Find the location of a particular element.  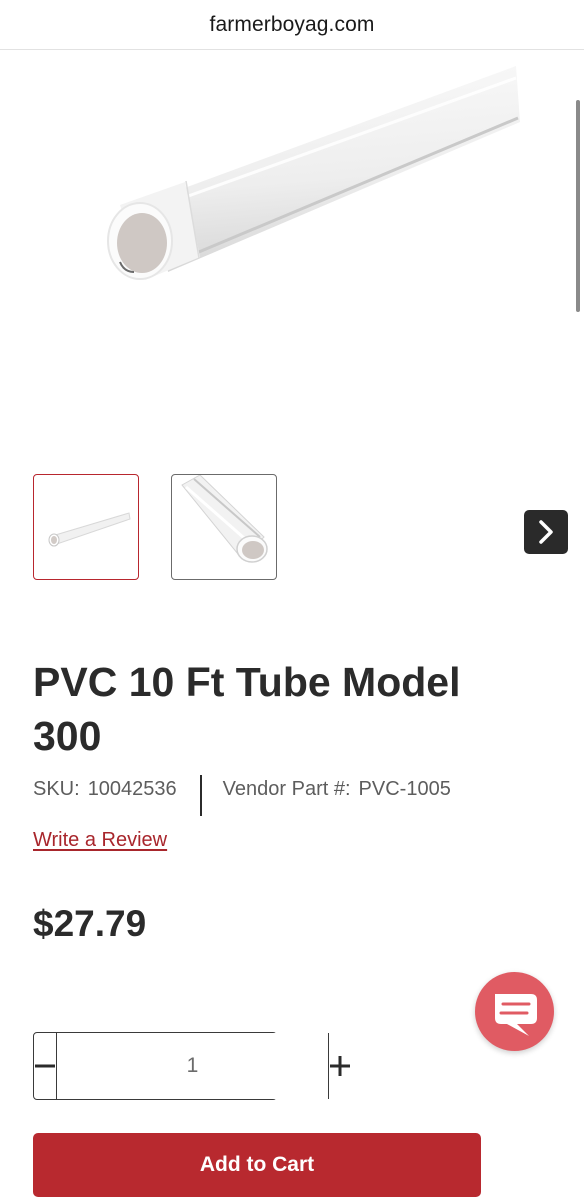

url-text: farmerboyag.com is located at coordinates (292, 24).